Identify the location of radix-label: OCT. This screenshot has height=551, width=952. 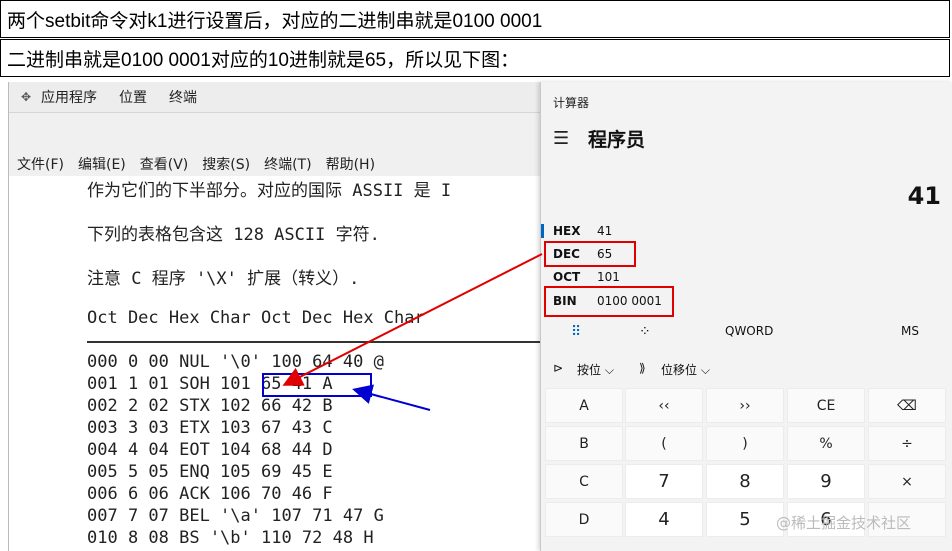
(567, 277).